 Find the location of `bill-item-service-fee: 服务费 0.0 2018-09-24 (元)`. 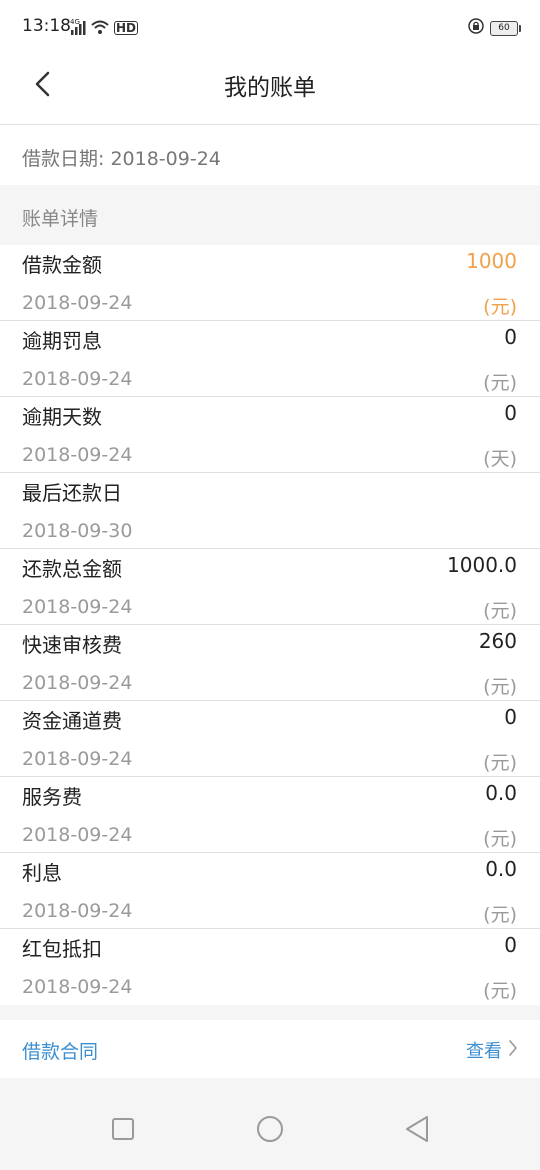

bill-item-service-fee: 服务费 0.0 2018-09-24 (元) is located at coordinates (270, 815).